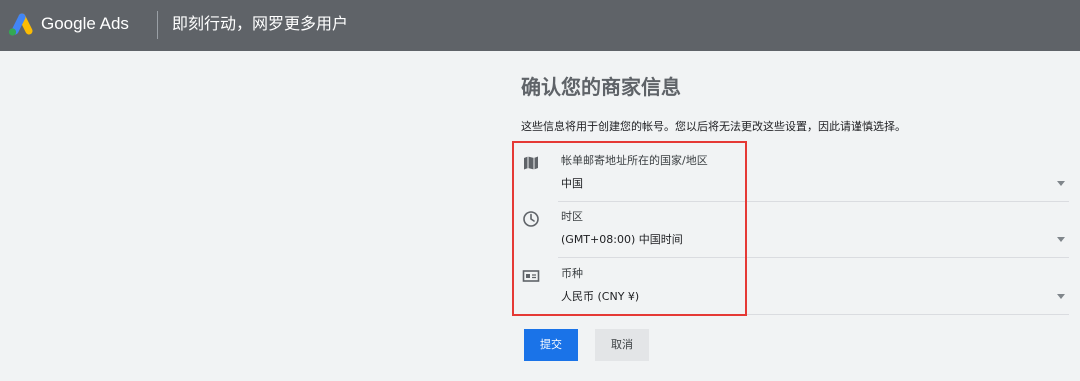 The image size is (1080, 381). I want to click on highlight-annotation-box, so click(629, 228).